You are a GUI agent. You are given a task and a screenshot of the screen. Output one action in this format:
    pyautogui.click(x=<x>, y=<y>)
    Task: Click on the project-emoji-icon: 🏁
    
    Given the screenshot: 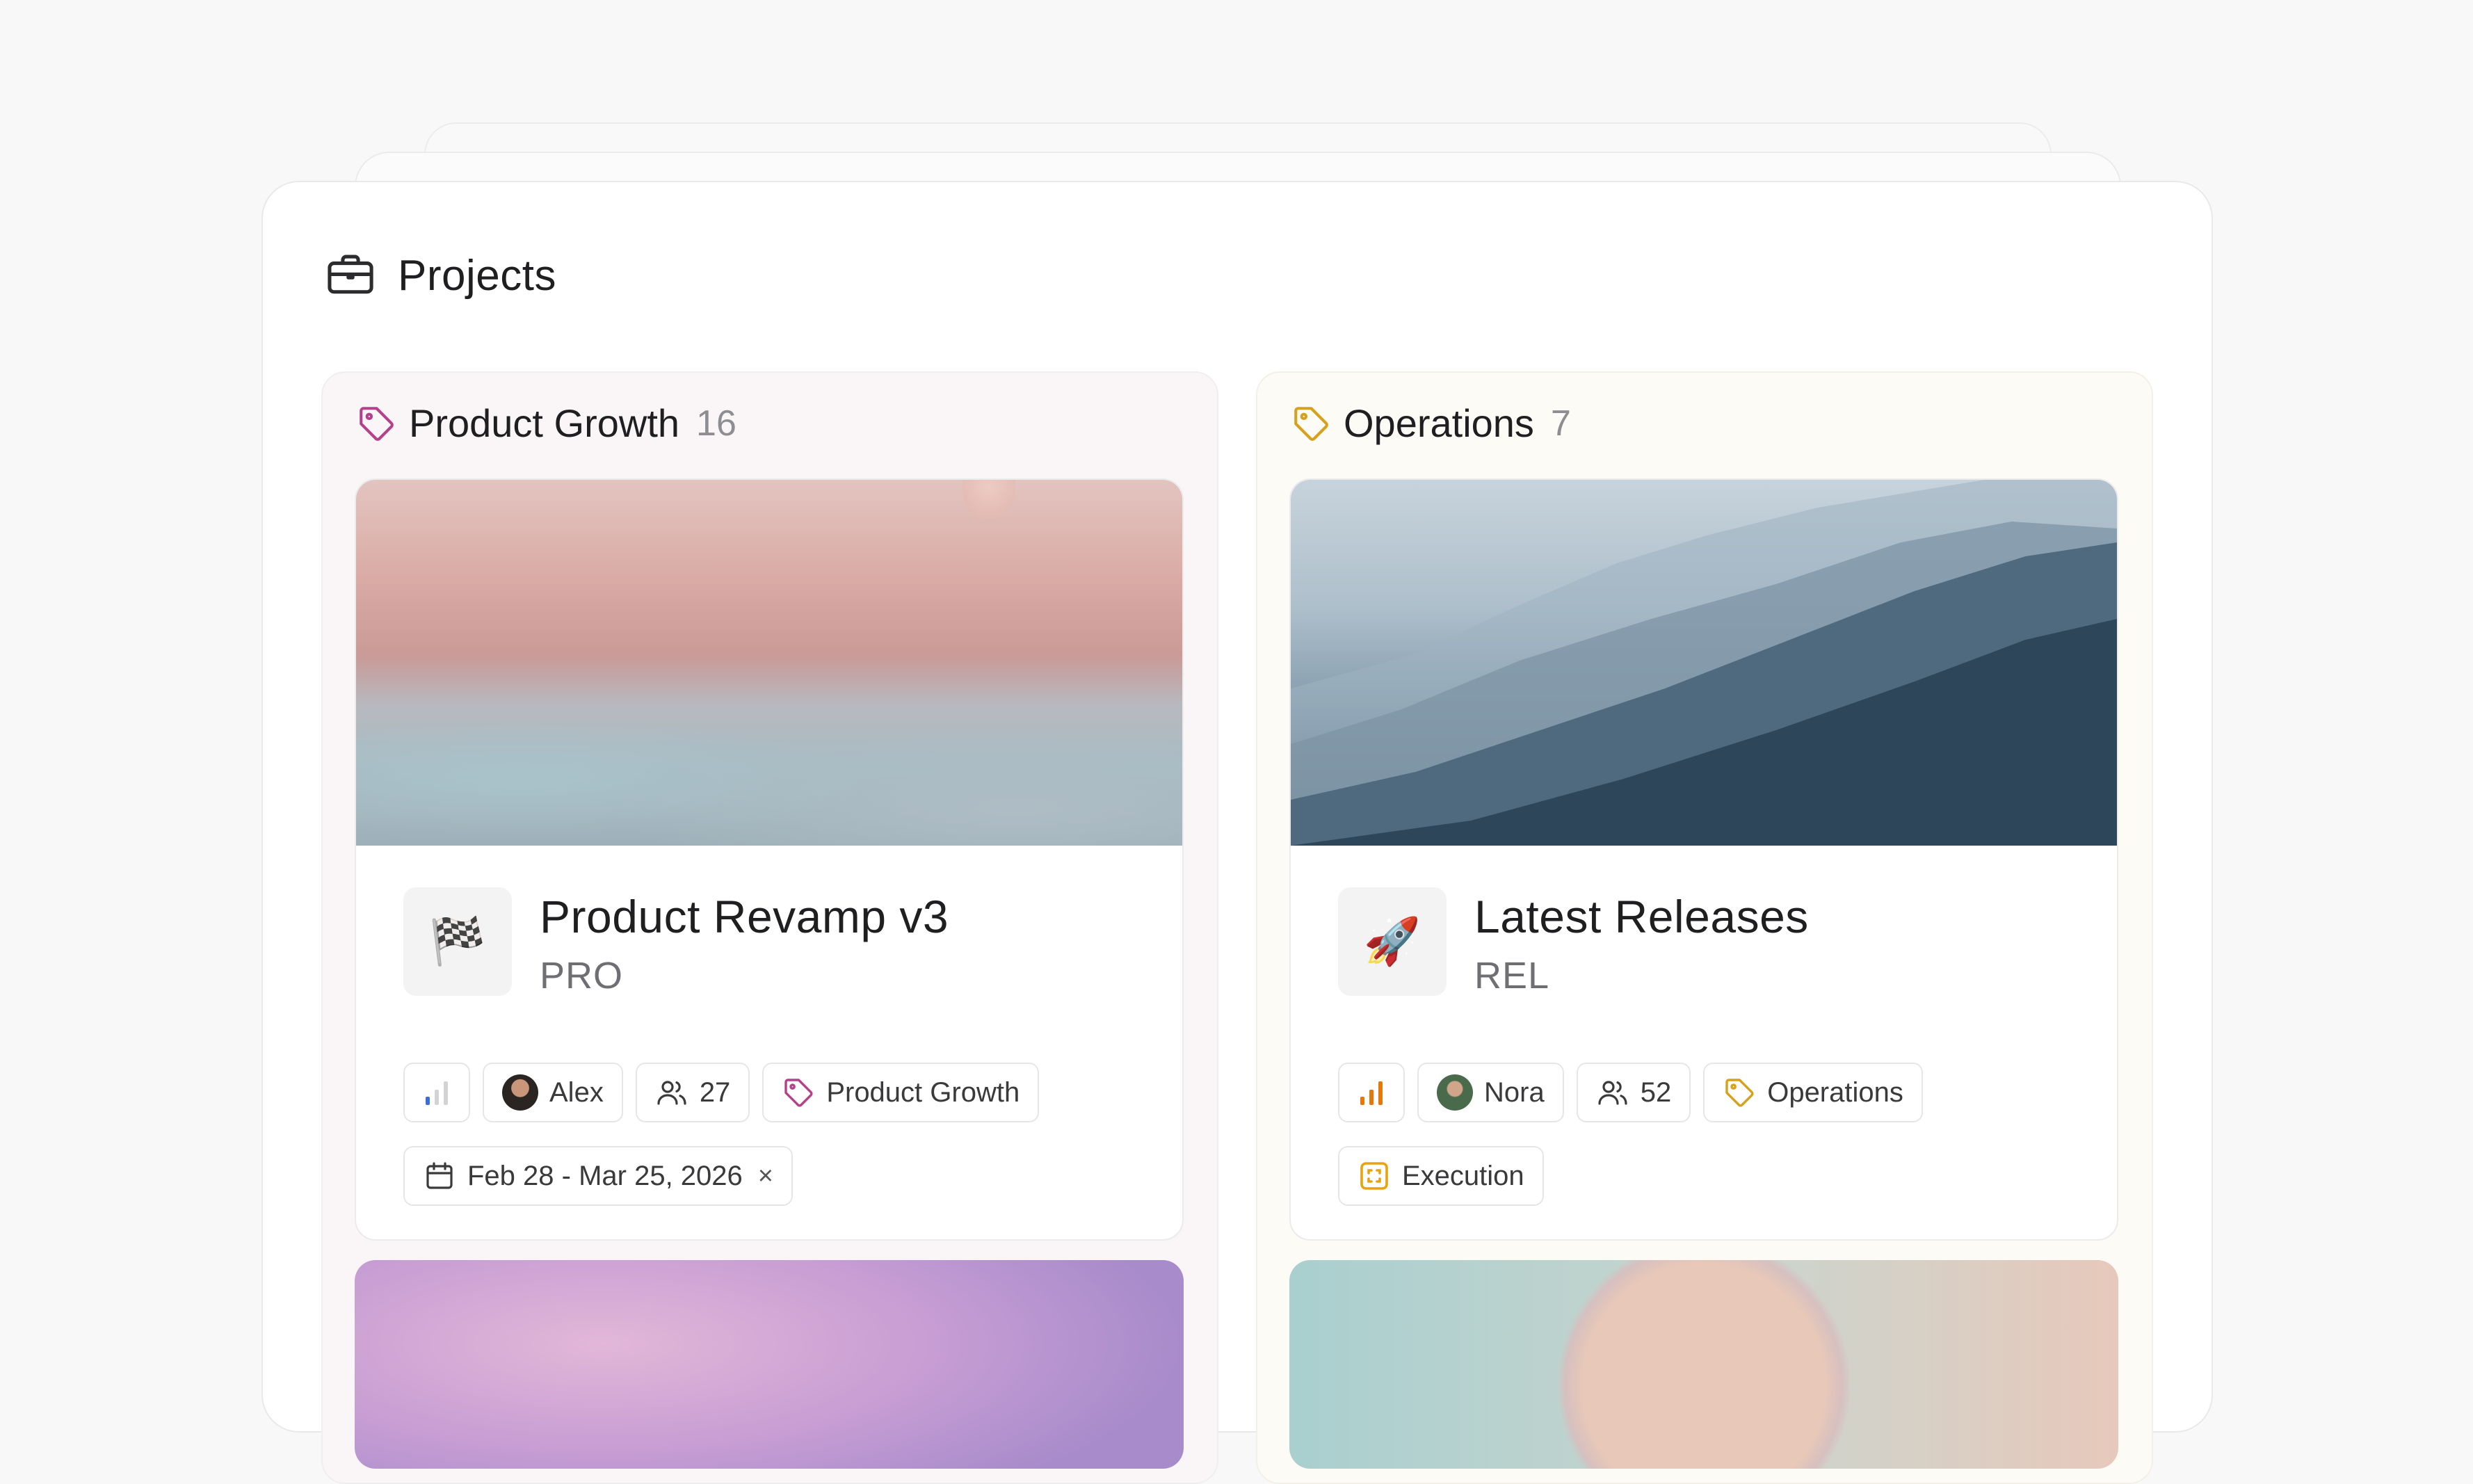 What is the action you would take?
    pyautogui.click(x=457, y=941)
    